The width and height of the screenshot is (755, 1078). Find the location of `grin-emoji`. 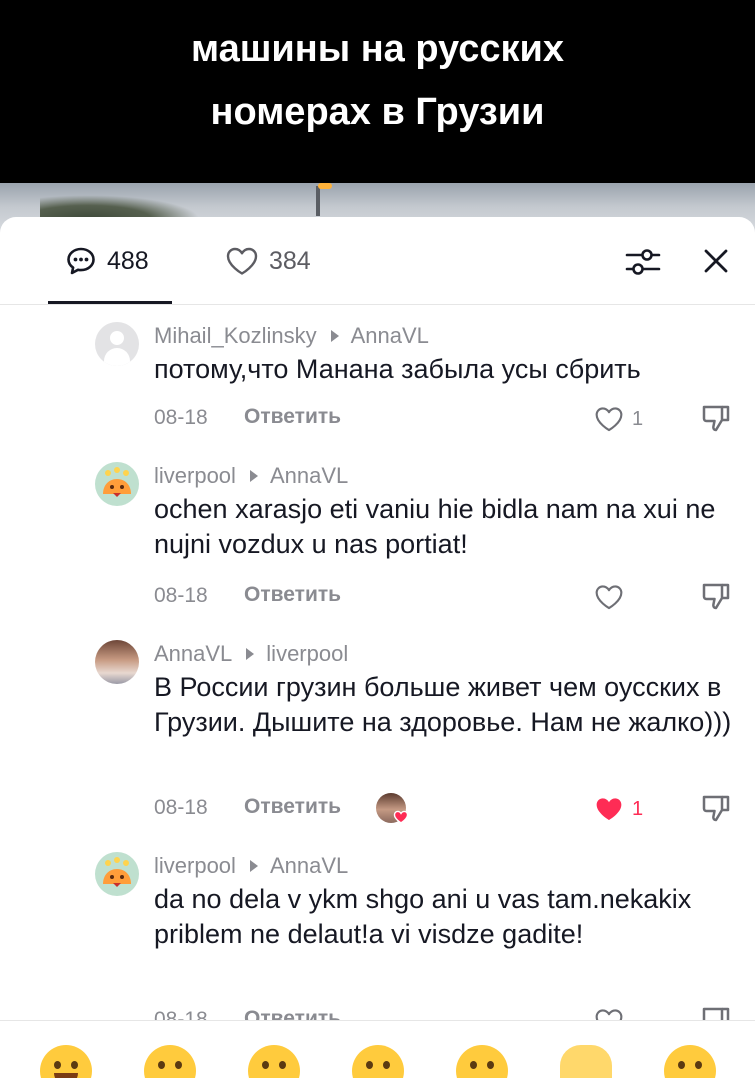

grin-emoji is located at coordinates (690, 1061).